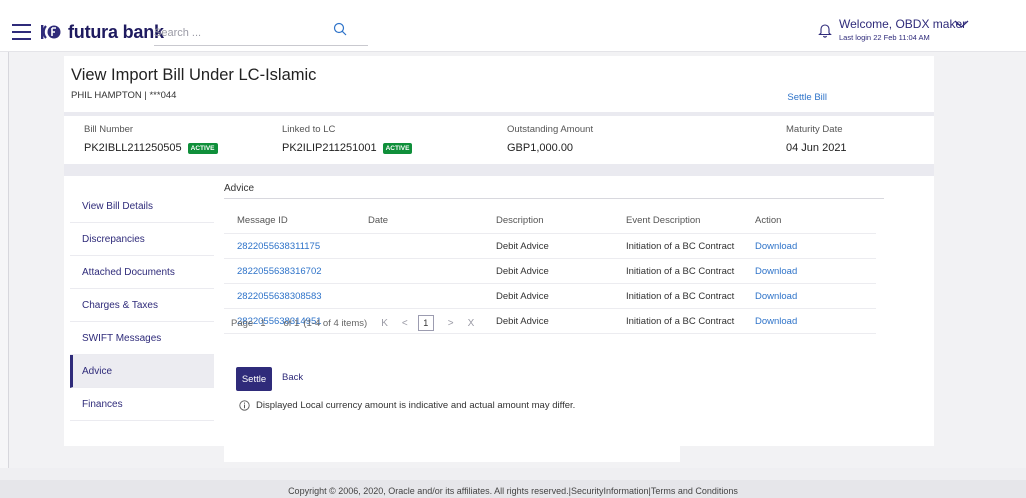 The height and width of the screenshot is (498, 1026). Describe the element at coordinates (378, 220) in the screenshot. I see `column-header-date: Date` at that location.